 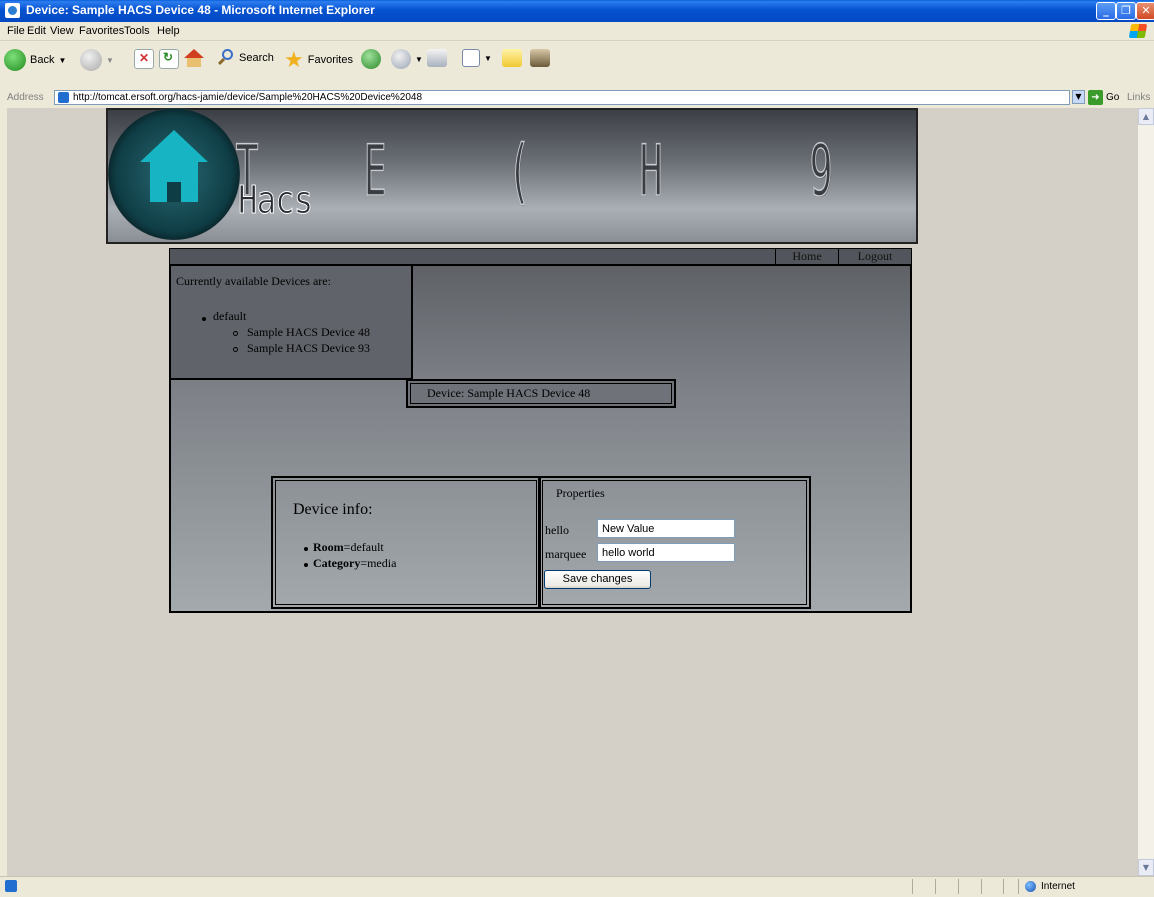 What do you see at coordinates (308, 348) in the screenshot?
I see `device-link: Sample HACS Device 93` at bounding box center [308, 348].